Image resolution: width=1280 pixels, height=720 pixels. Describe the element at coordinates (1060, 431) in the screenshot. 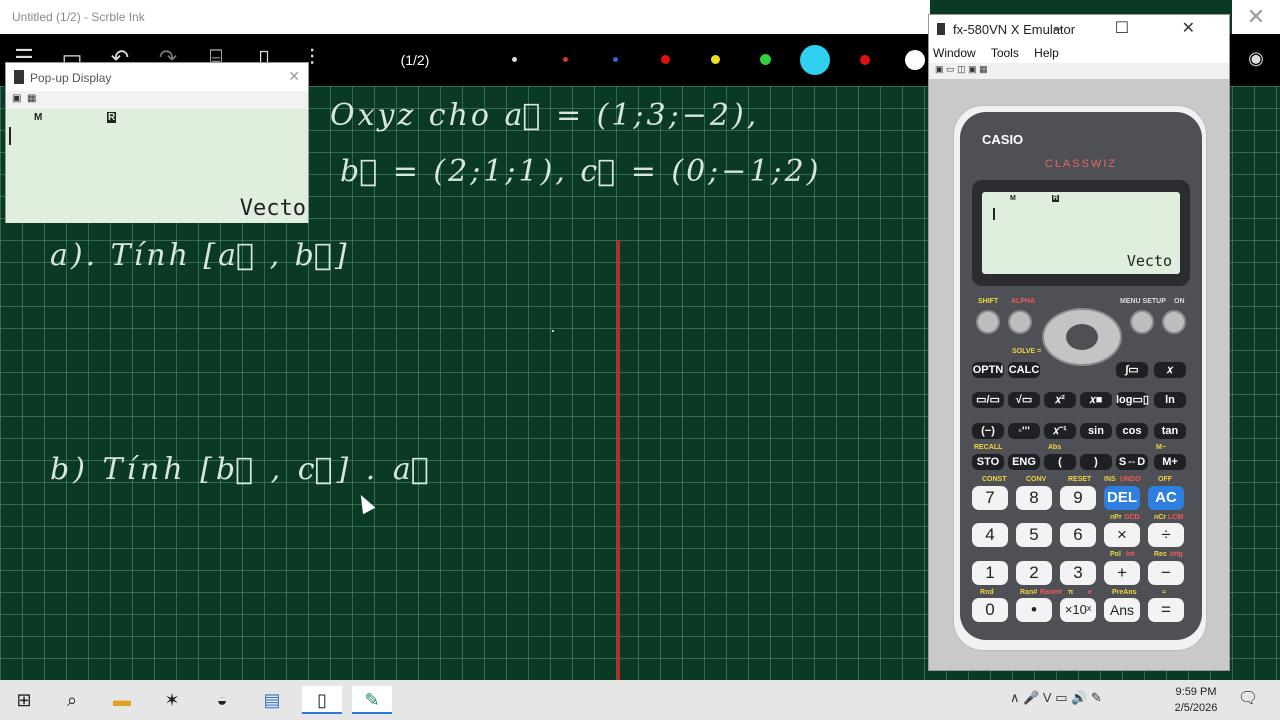

I see `key-inverse: 𝑥⁻¹` at that location.